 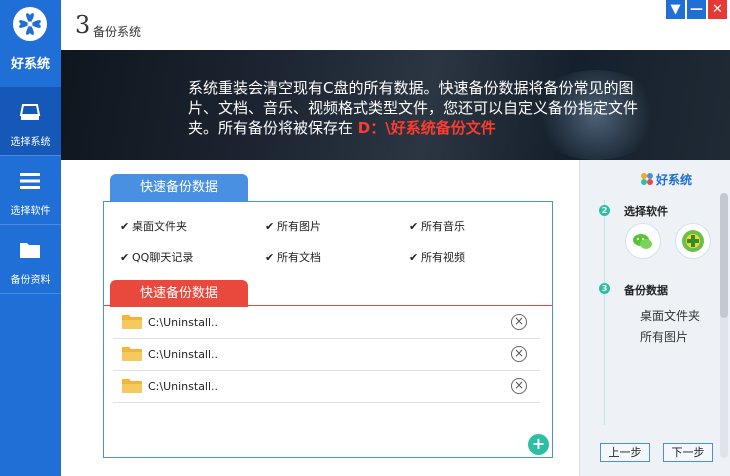 I want to click on sidebar-item-label: 选择软件, so click(x=30, y=211).